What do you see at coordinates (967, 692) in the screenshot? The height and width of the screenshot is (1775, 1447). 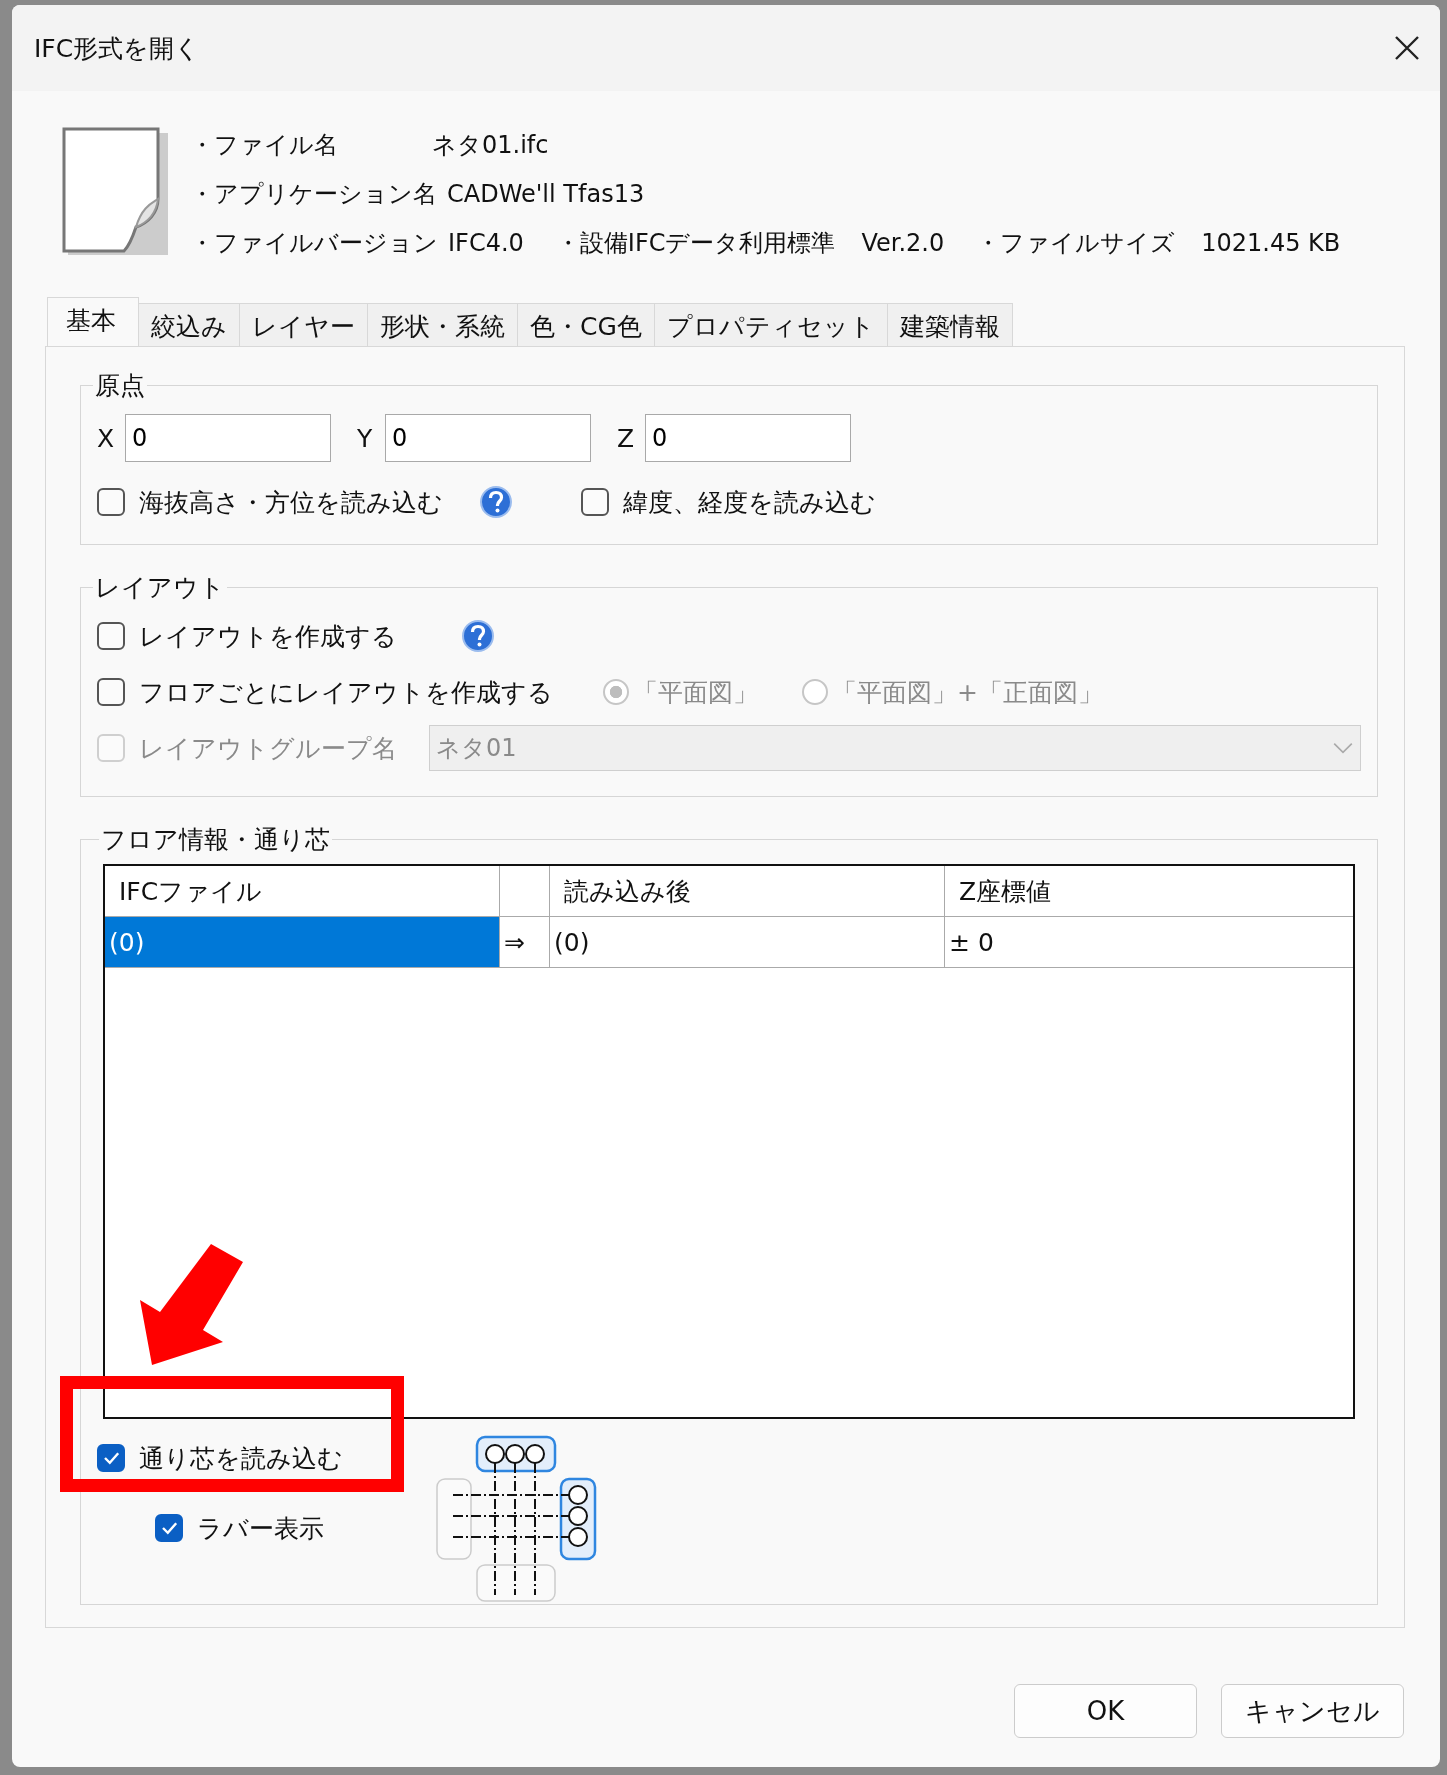 I see `radio-label: 「平面図」+「正面図」` at bounding box center [967, 692].